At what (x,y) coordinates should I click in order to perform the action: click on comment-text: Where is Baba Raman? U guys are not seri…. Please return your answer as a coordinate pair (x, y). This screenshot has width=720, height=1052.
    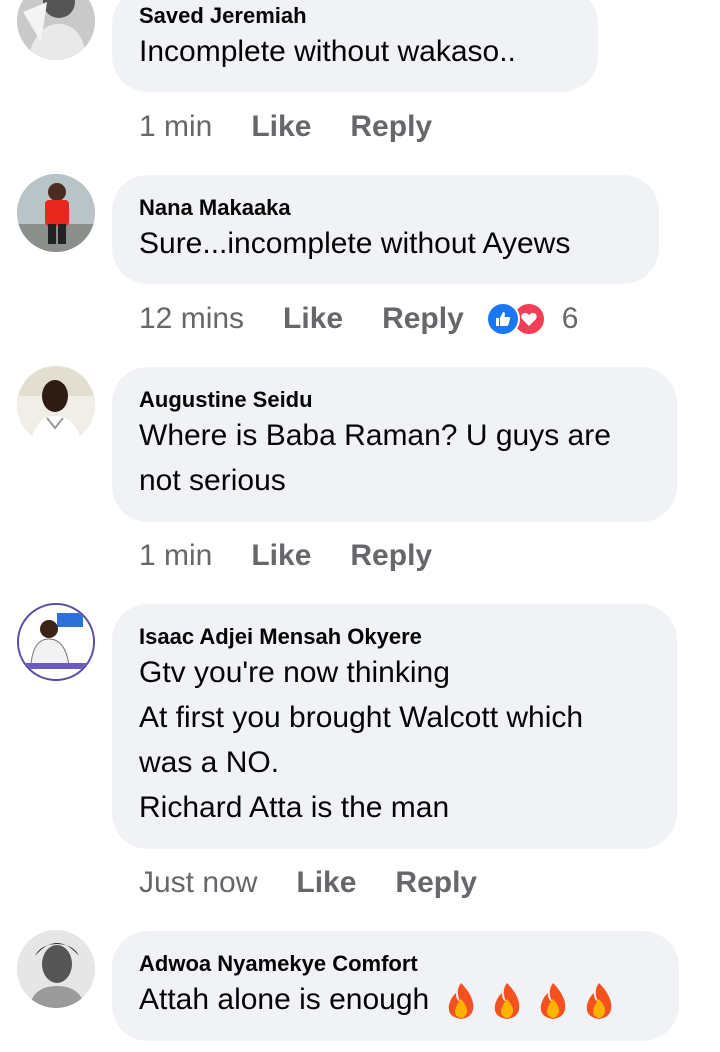
    Looking at the image, I should click on (375, 458).